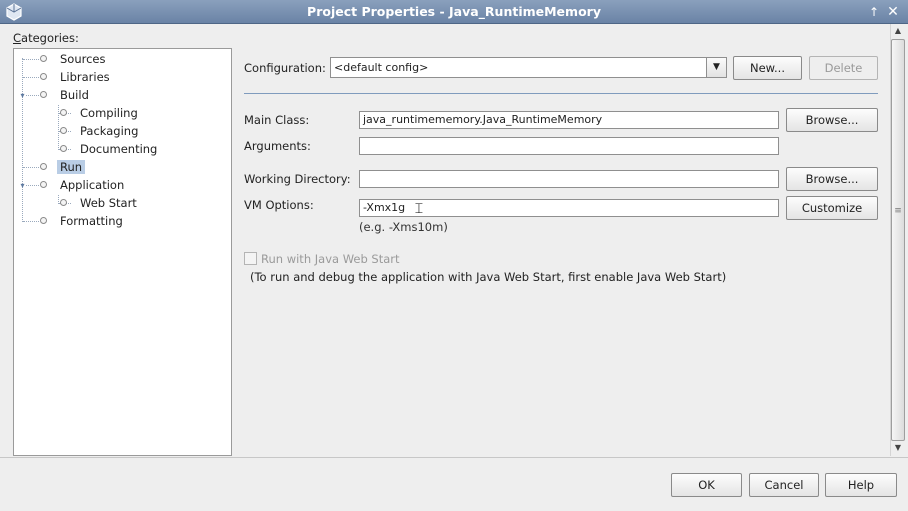 The width and height of the screenshot is (908, 511). Describe the element at coordinates (22, 140) in the screenshot. I see `tree-line-root` at that location.